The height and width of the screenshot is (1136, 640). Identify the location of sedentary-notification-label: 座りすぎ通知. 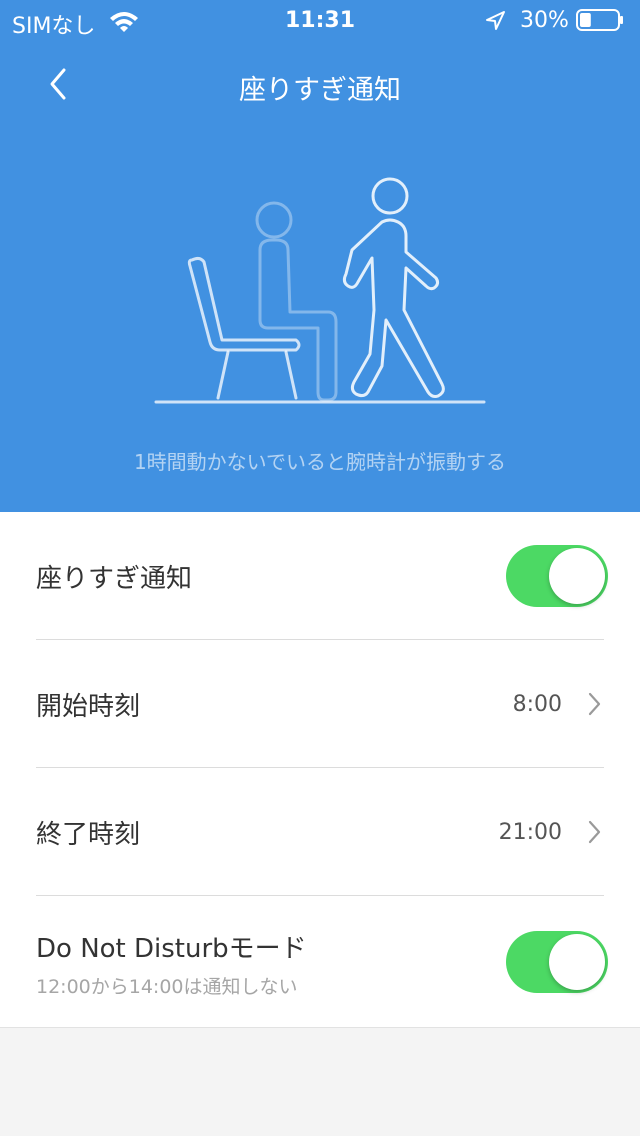
(114, 579).